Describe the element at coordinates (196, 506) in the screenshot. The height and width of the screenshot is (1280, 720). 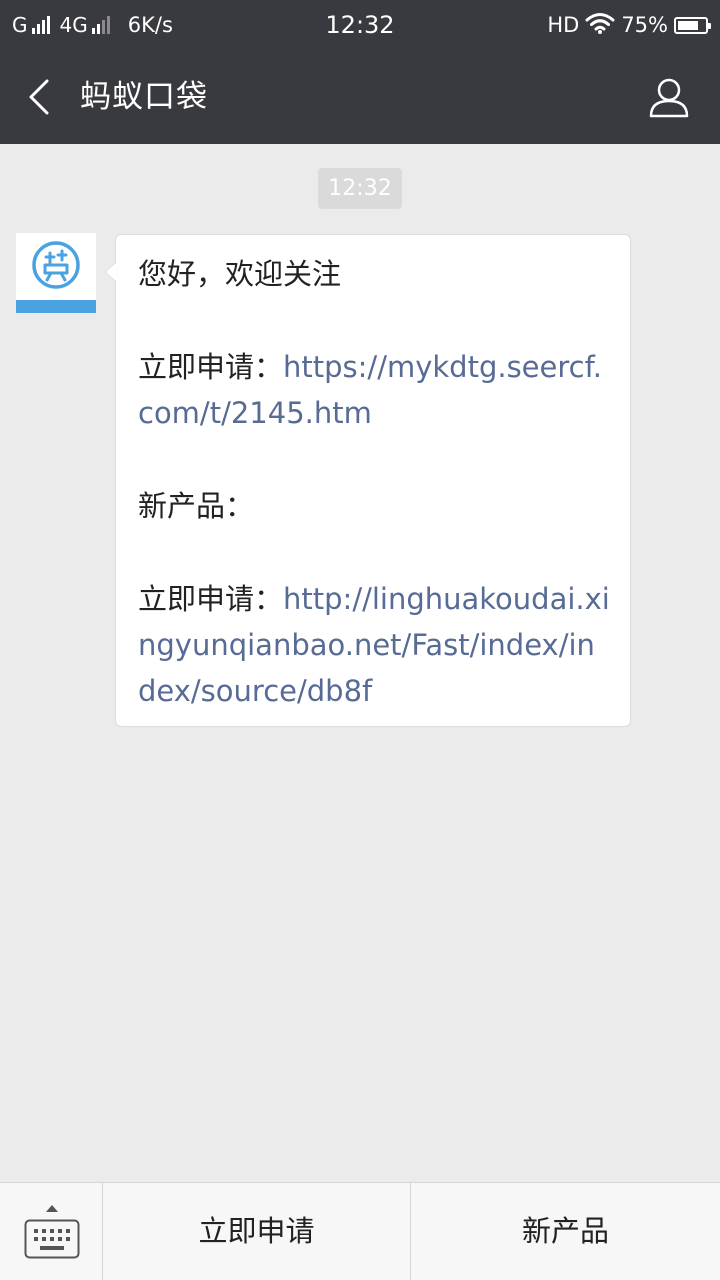
I see `new-product-label: 新产品：` at that location.